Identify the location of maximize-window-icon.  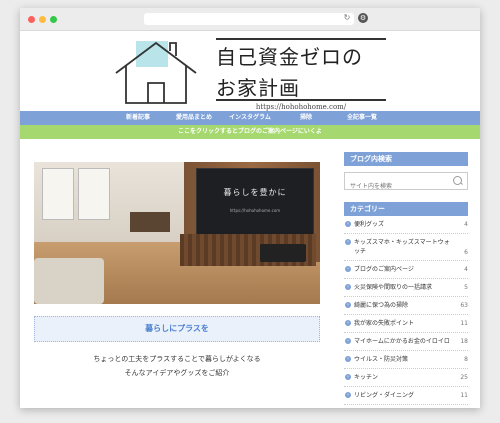
(53, 19).